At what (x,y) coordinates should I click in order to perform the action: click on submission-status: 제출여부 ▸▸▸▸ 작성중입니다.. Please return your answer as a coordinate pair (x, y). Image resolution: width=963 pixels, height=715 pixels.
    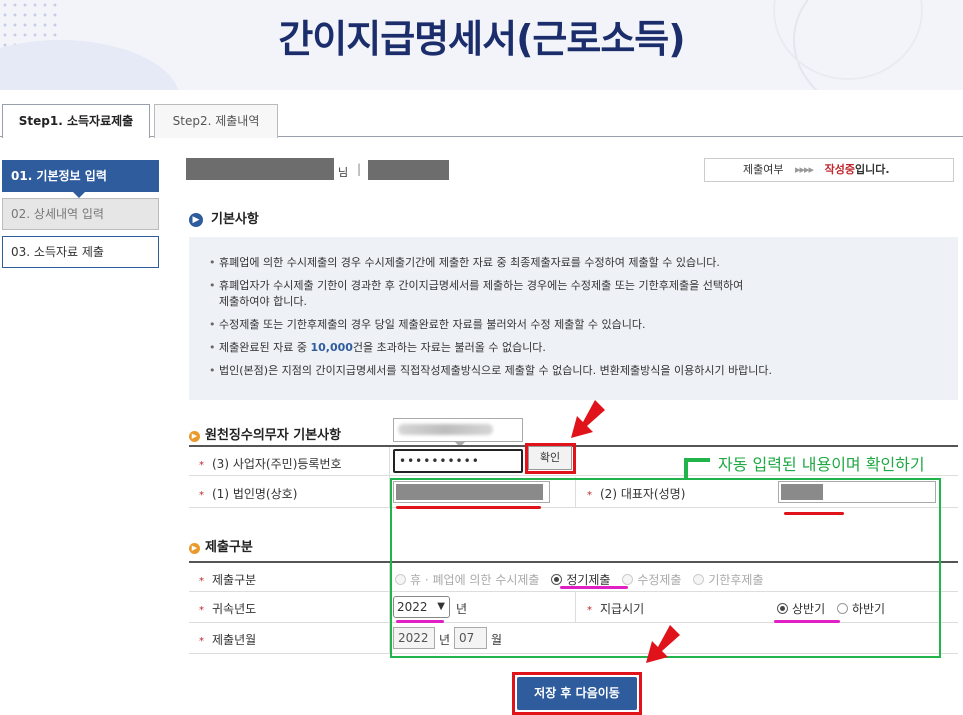
    Looking at the image, I should click on (829, 170).